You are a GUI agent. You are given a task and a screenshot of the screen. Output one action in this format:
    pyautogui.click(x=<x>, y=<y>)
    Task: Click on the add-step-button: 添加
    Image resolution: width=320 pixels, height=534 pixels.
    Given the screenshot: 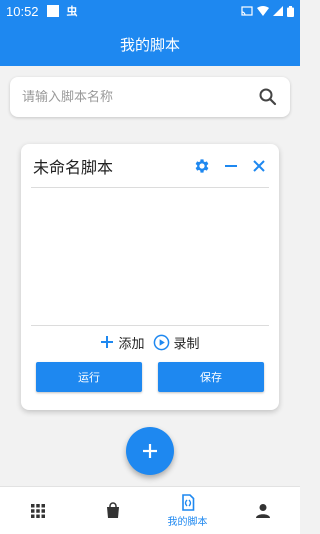 What is the action you would take?
    pyautogui.click(x=122, y=342)
    